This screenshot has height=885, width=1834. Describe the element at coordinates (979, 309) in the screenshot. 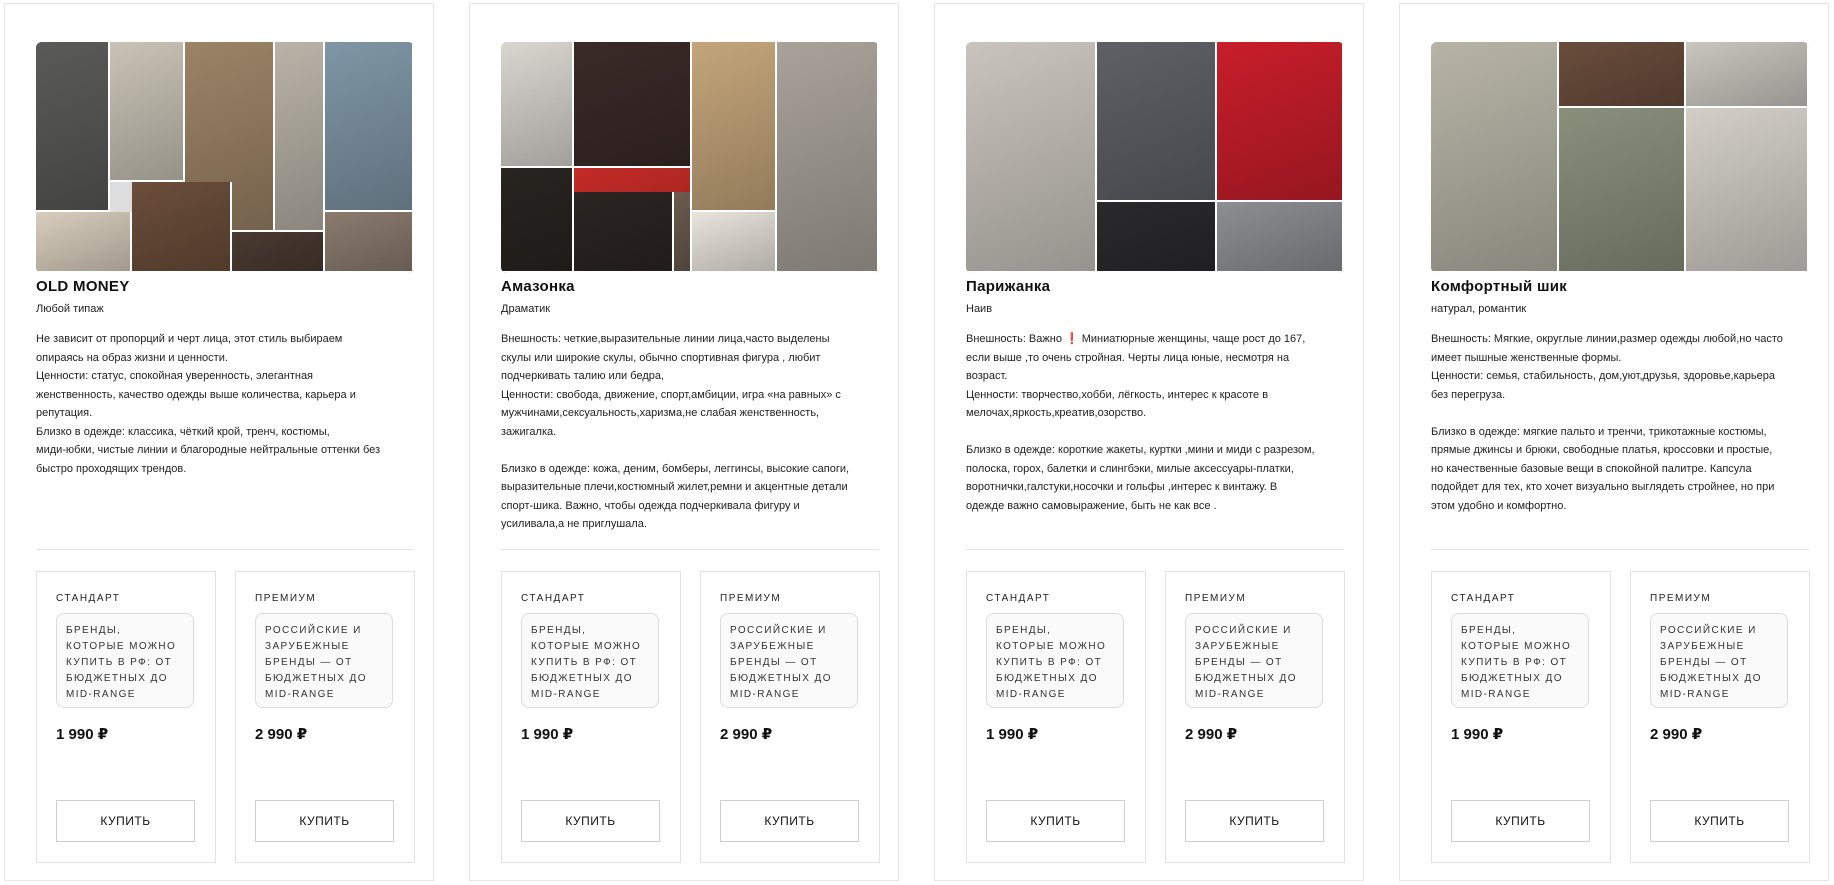

I see `style-subtitle: Наив` at that location.